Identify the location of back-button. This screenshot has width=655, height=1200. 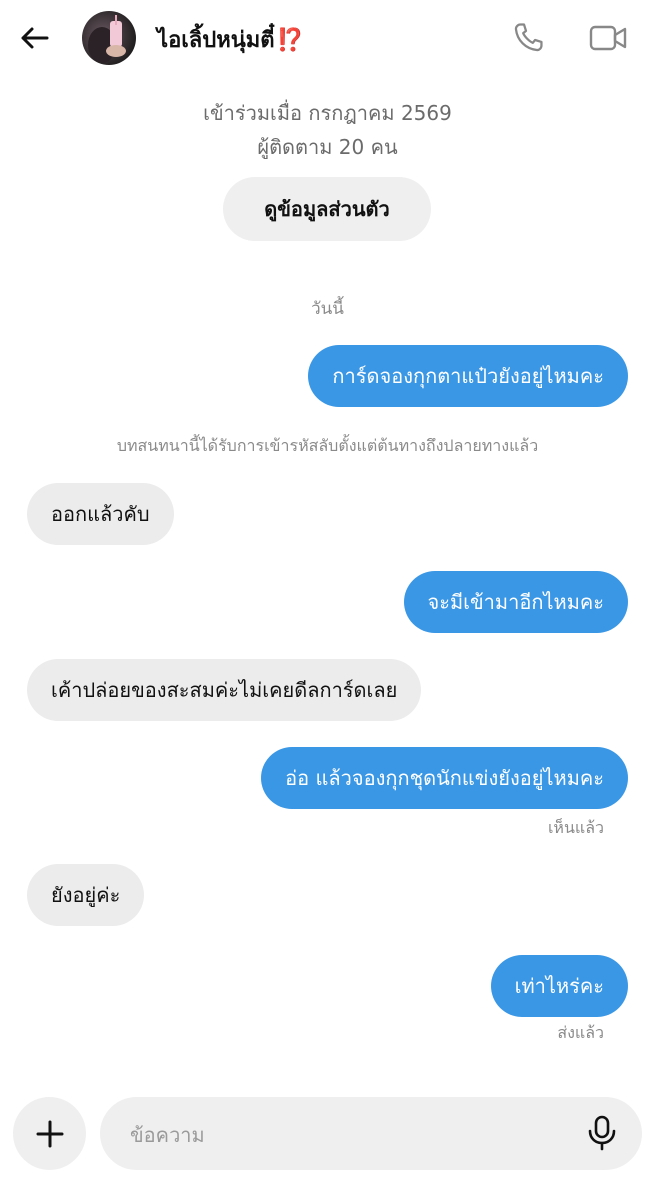
(34, 38).